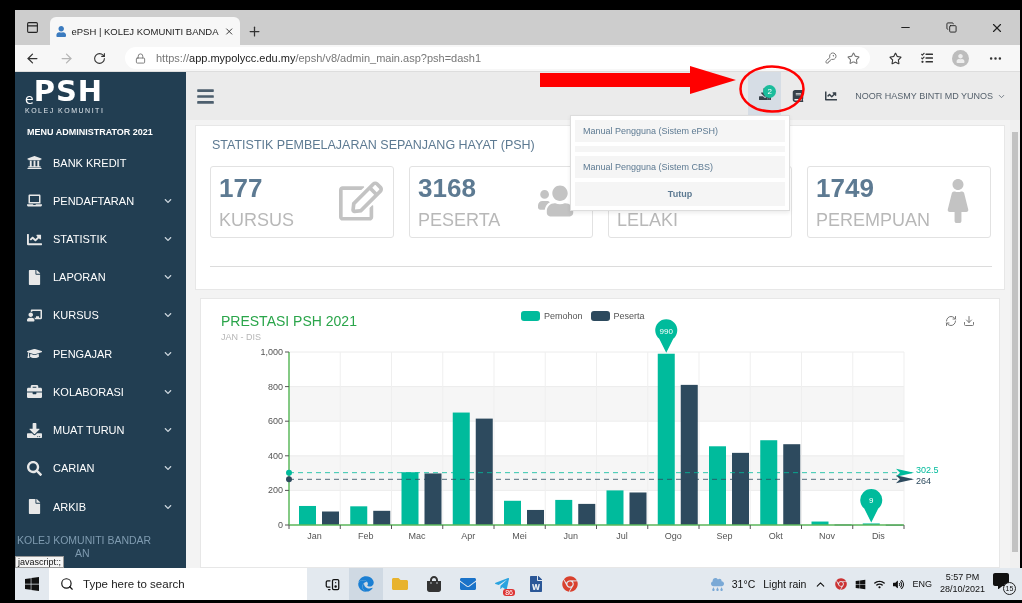 The image size is (1022, 603). What do you see at coordinates (289, 321) in the screenshot?
I see `chart-title: PRESTASI PSH 2021` at bounding box center [289, 321].